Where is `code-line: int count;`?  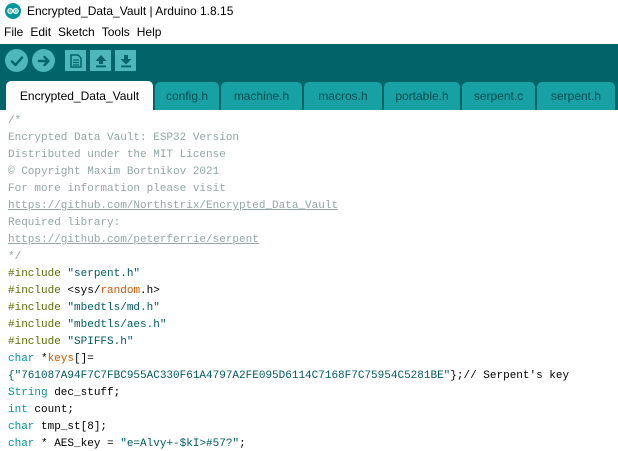
code-line: int count; is located at coordinates (41, 410).